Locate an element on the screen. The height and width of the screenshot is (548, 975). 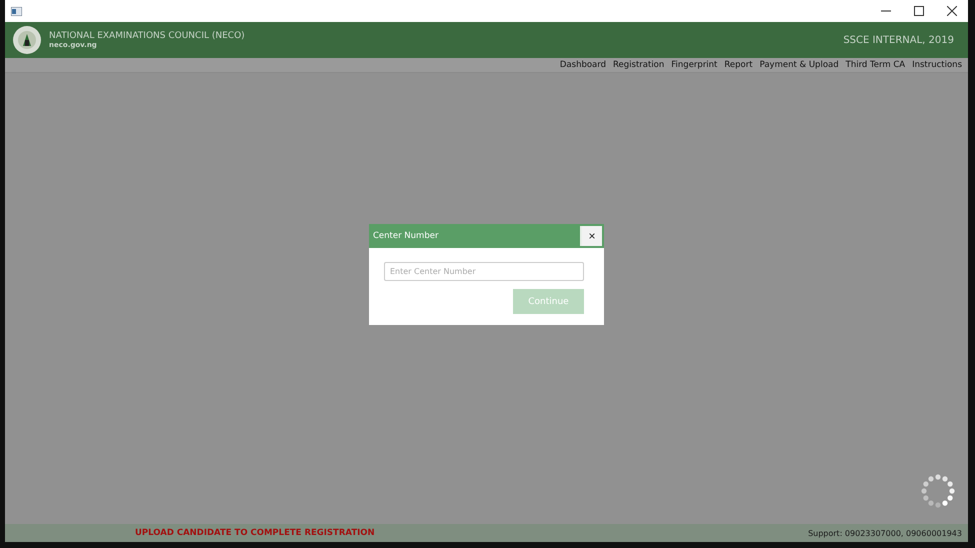
support-contact: Support: 09023307000, 09060001943 is located at coordinates (885, 533).